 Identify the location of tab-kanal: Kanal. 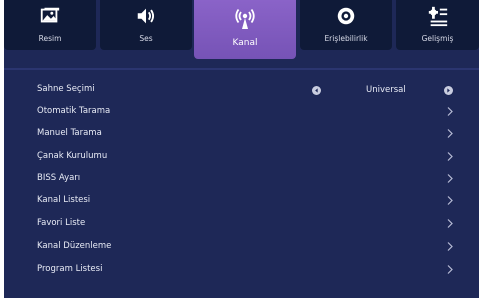
(245, 29).